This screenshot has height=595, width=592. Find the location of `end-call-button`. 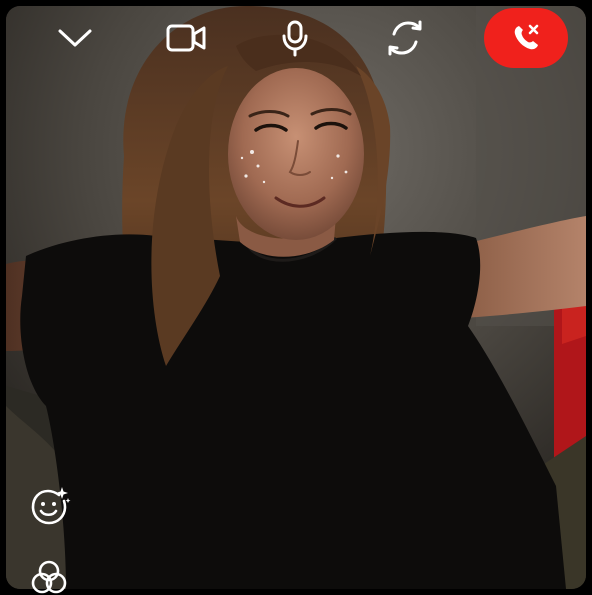

end-call-button is located at coordinates (526, 38).